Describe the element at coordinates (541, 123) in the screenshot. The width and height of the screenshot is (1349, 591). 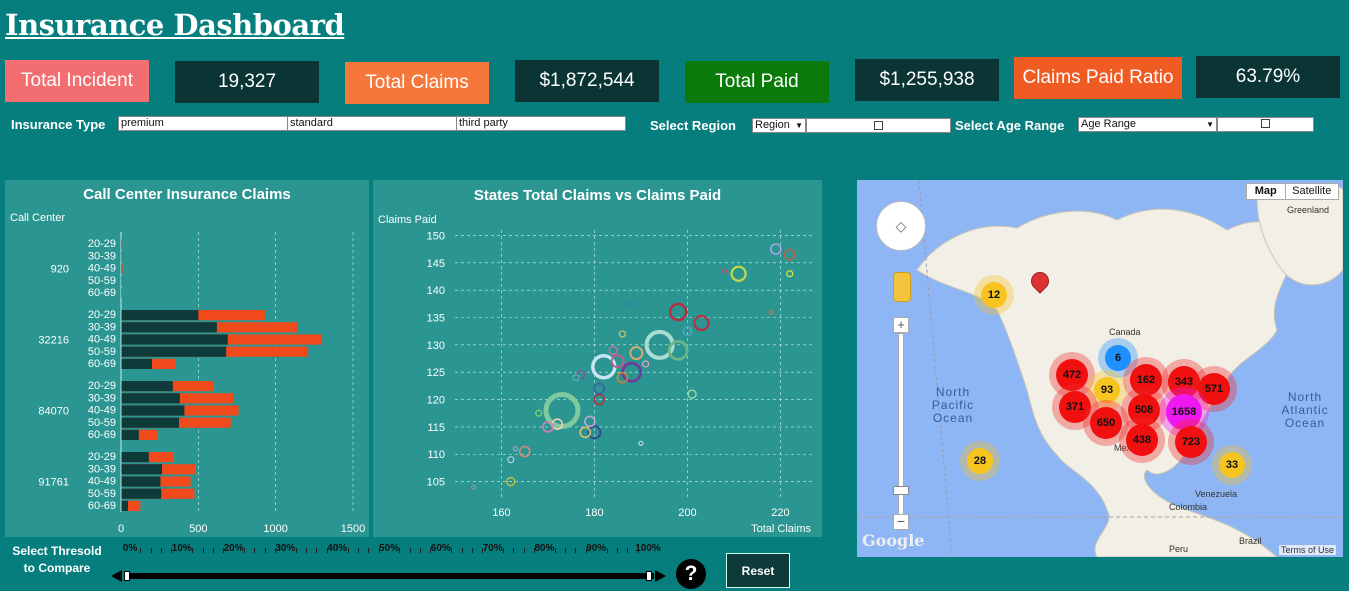
I see `insurance-type-third-party: third party` at that location.